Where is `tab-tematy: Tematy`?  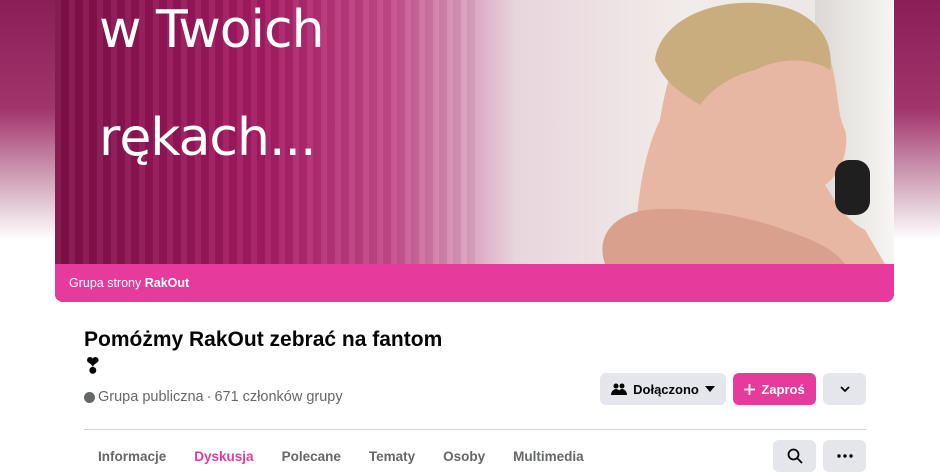 tab-tematy: Tematy is located at coordinates (392, 456).